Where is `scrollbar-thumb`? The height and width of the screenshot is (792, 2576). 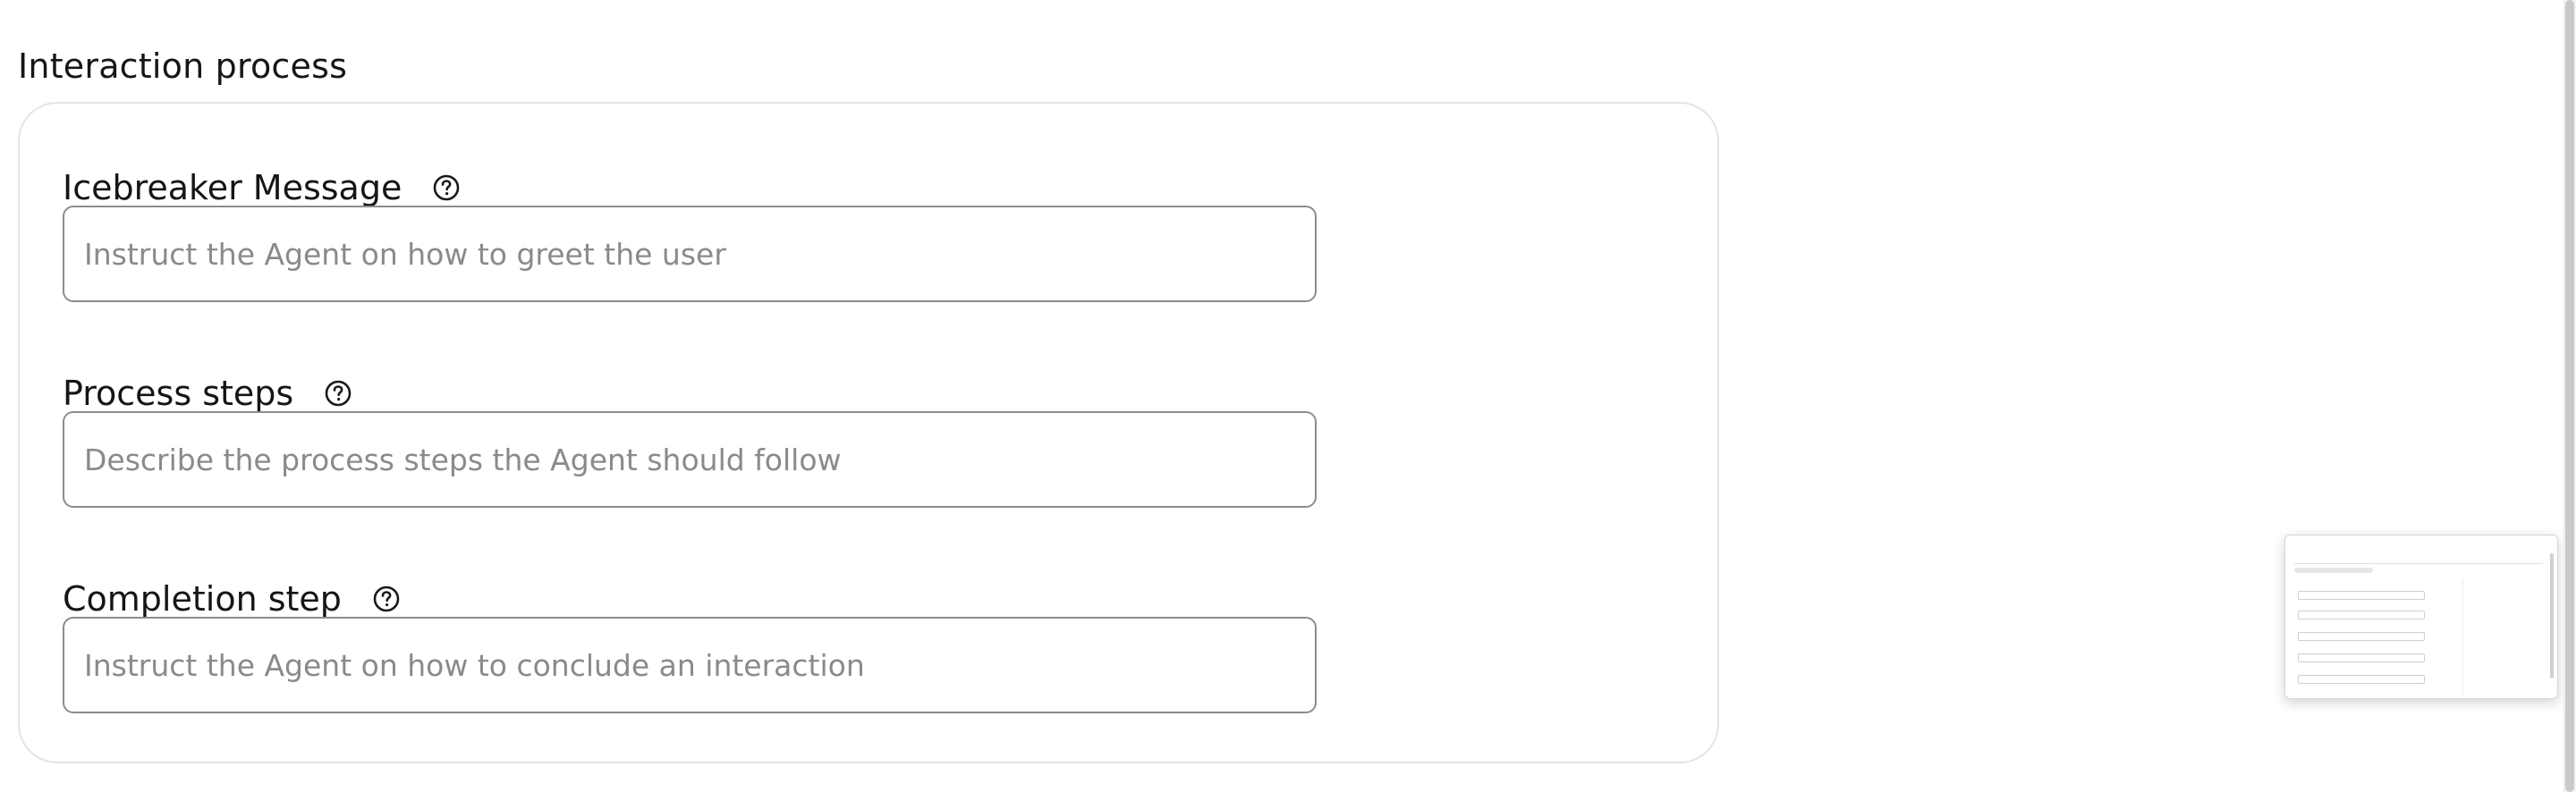 scrollbar-thumb is located at coordinates (2569, 396).